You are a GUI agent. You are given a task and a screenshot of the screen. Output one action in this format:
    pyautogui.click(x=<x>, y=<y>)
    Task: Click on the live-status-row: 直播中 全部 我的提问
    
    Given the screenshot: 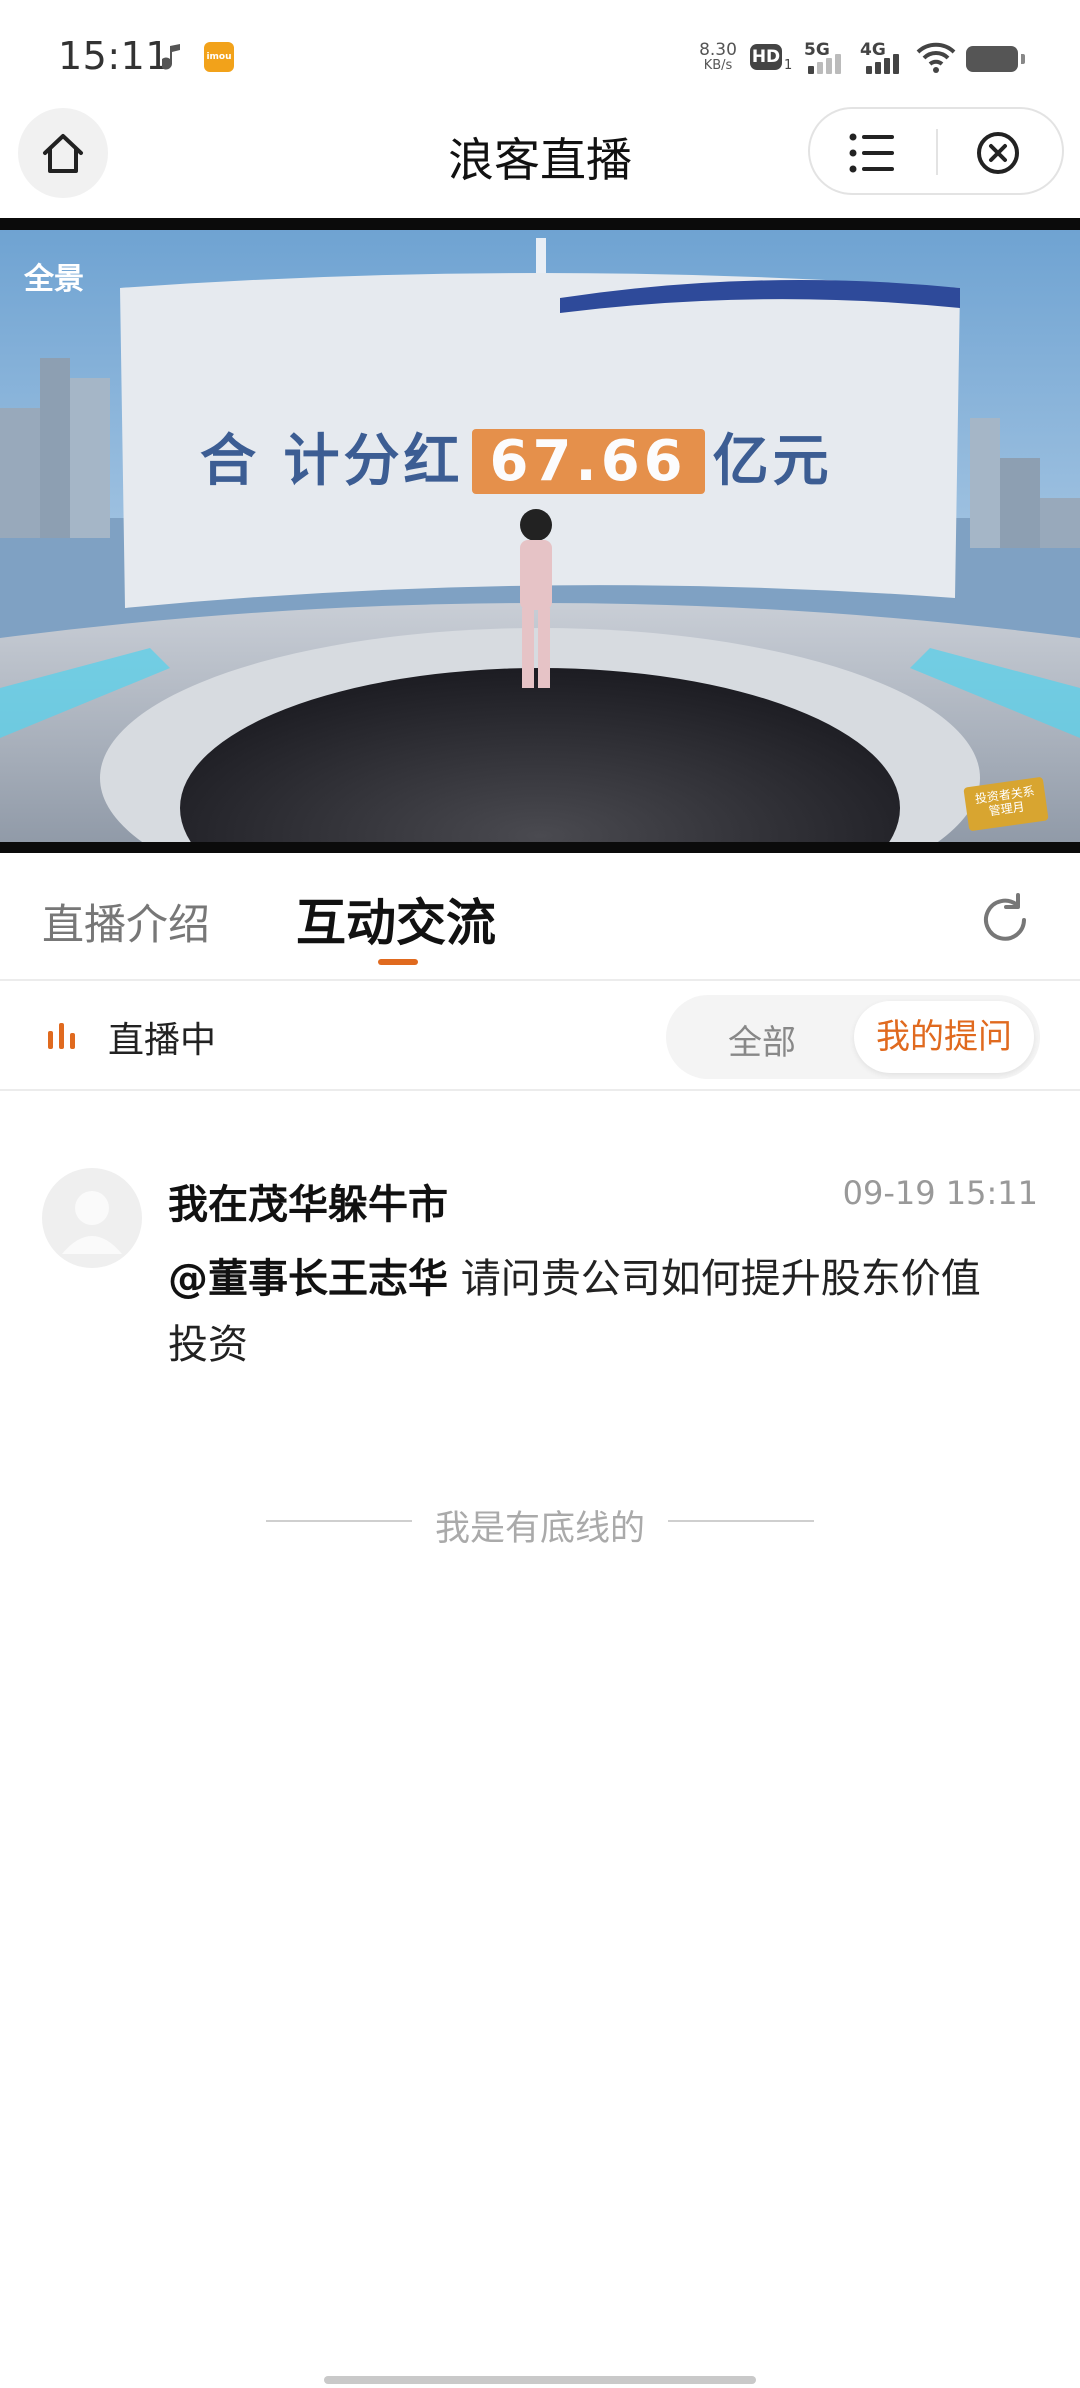 What is the action you would take?
    pyautogui.click(x=540, y=1036)
    